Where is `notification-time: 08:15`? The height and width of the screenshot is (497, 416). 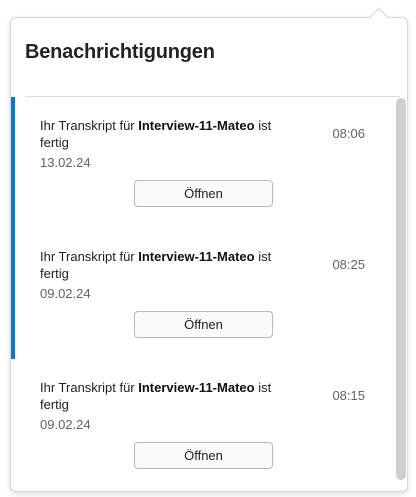 notification-time: 08:15 is located at coordinates (348, 395).